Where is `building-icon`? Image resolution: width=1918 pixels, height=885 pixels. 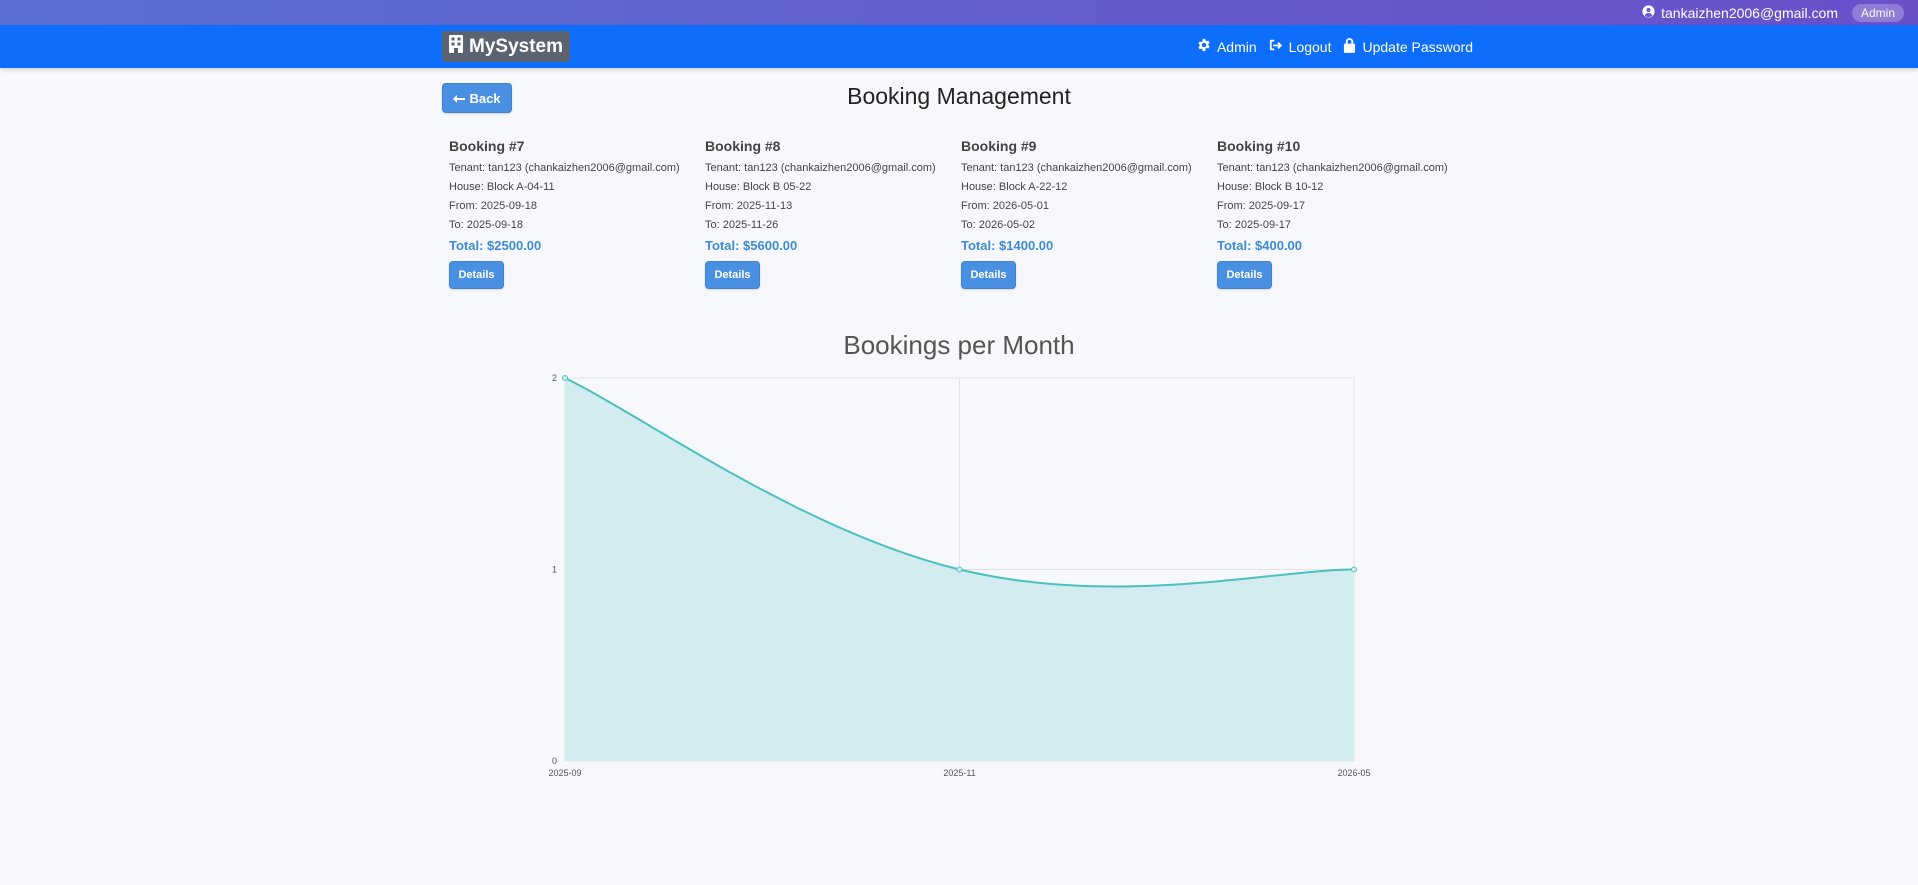
building-icon is located at coordinates (456, 46).